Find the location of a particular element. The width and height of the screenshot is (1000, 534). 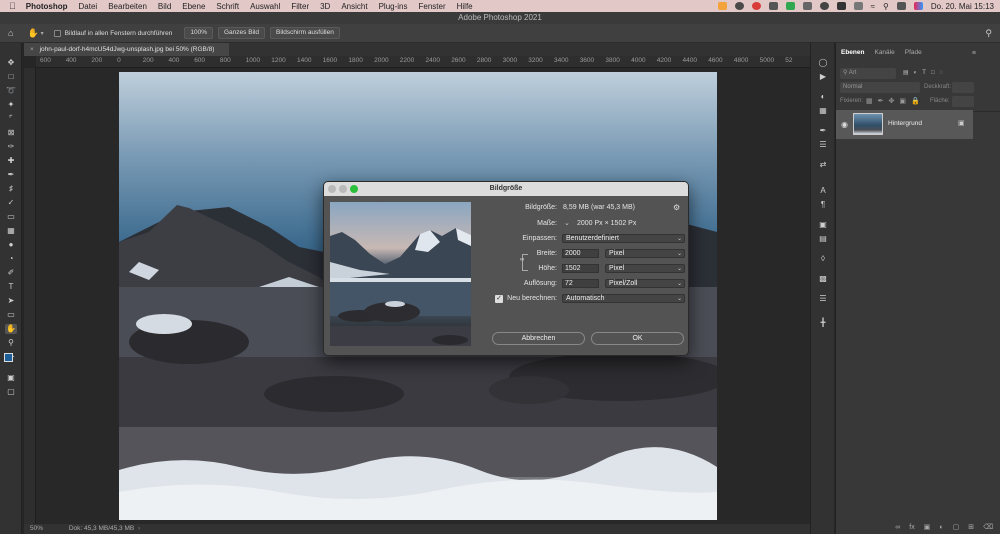

gradient-tool-icon: ▦ is located at coordinates (11, 231).